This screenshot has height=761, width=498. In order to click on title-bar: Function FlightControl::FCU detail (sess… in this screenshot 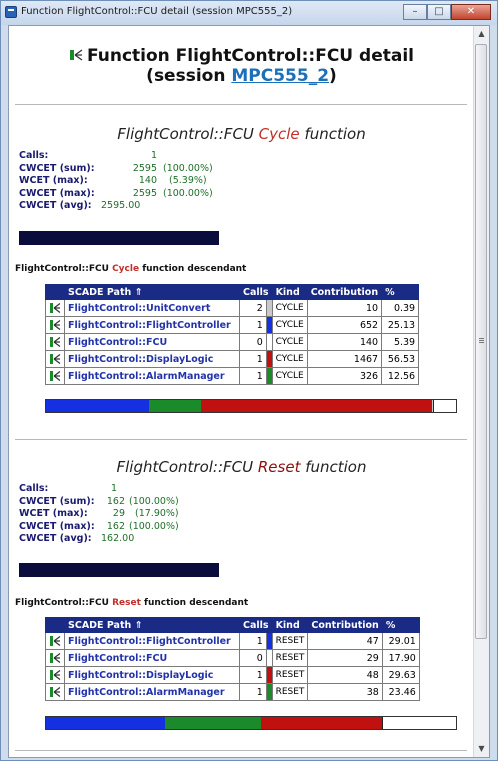, I will do `click(249, 13)`.